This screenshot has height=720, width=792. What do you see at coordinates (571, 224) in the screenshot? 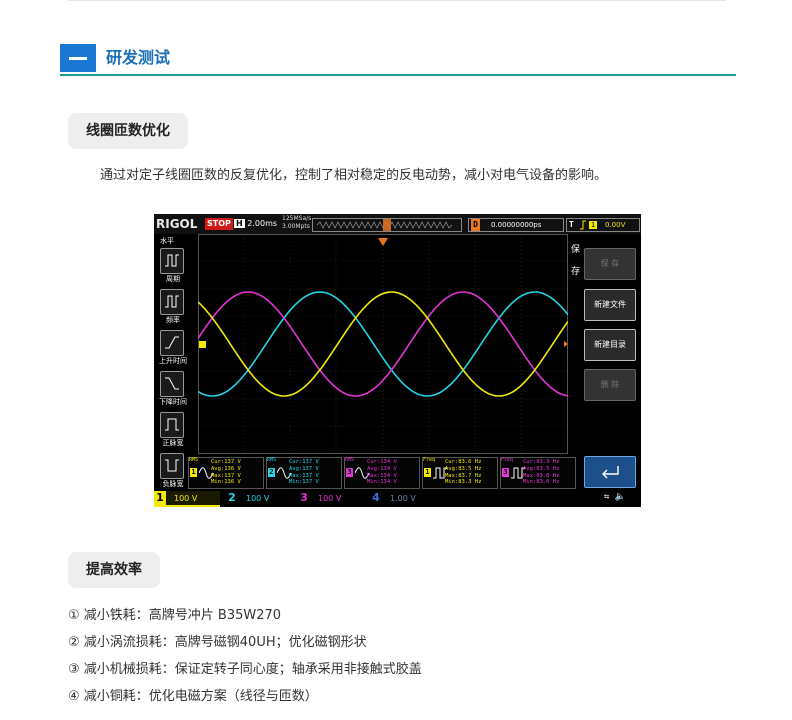
I see `trigger-key: T` at bounding box center [571, 224].